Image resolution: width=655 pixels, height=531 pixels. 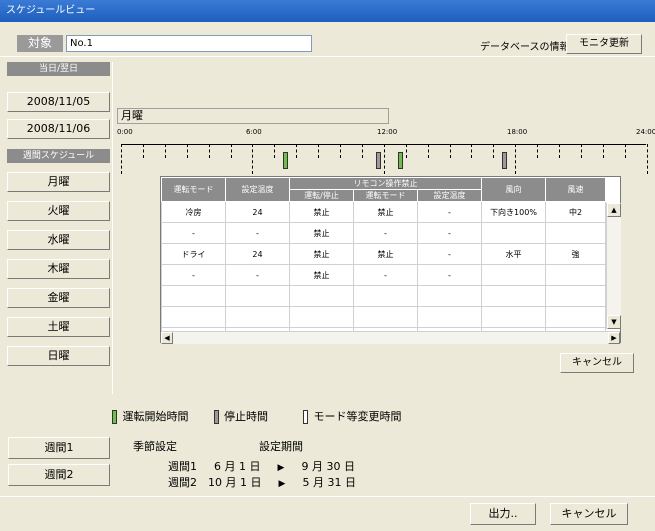 I want to click on date-button-today: 2008/11/05, so click(x=58, y=102).